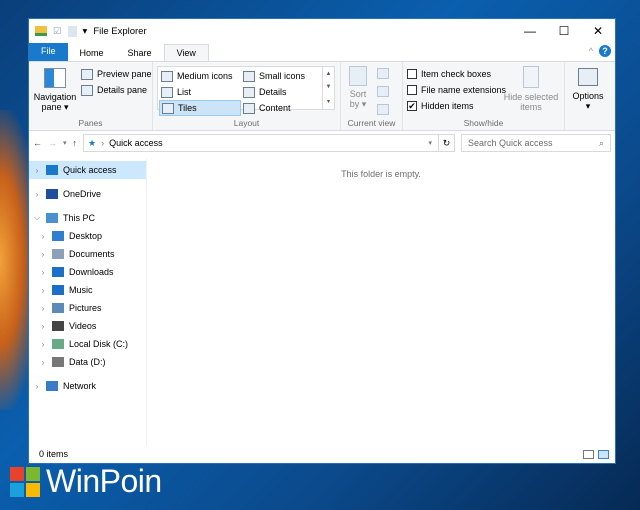 The width and height of the screenshot is (640, 510). Describe the element at coordinates (75, 143) in the screenshot. I see `up-button: ↑` at that location.